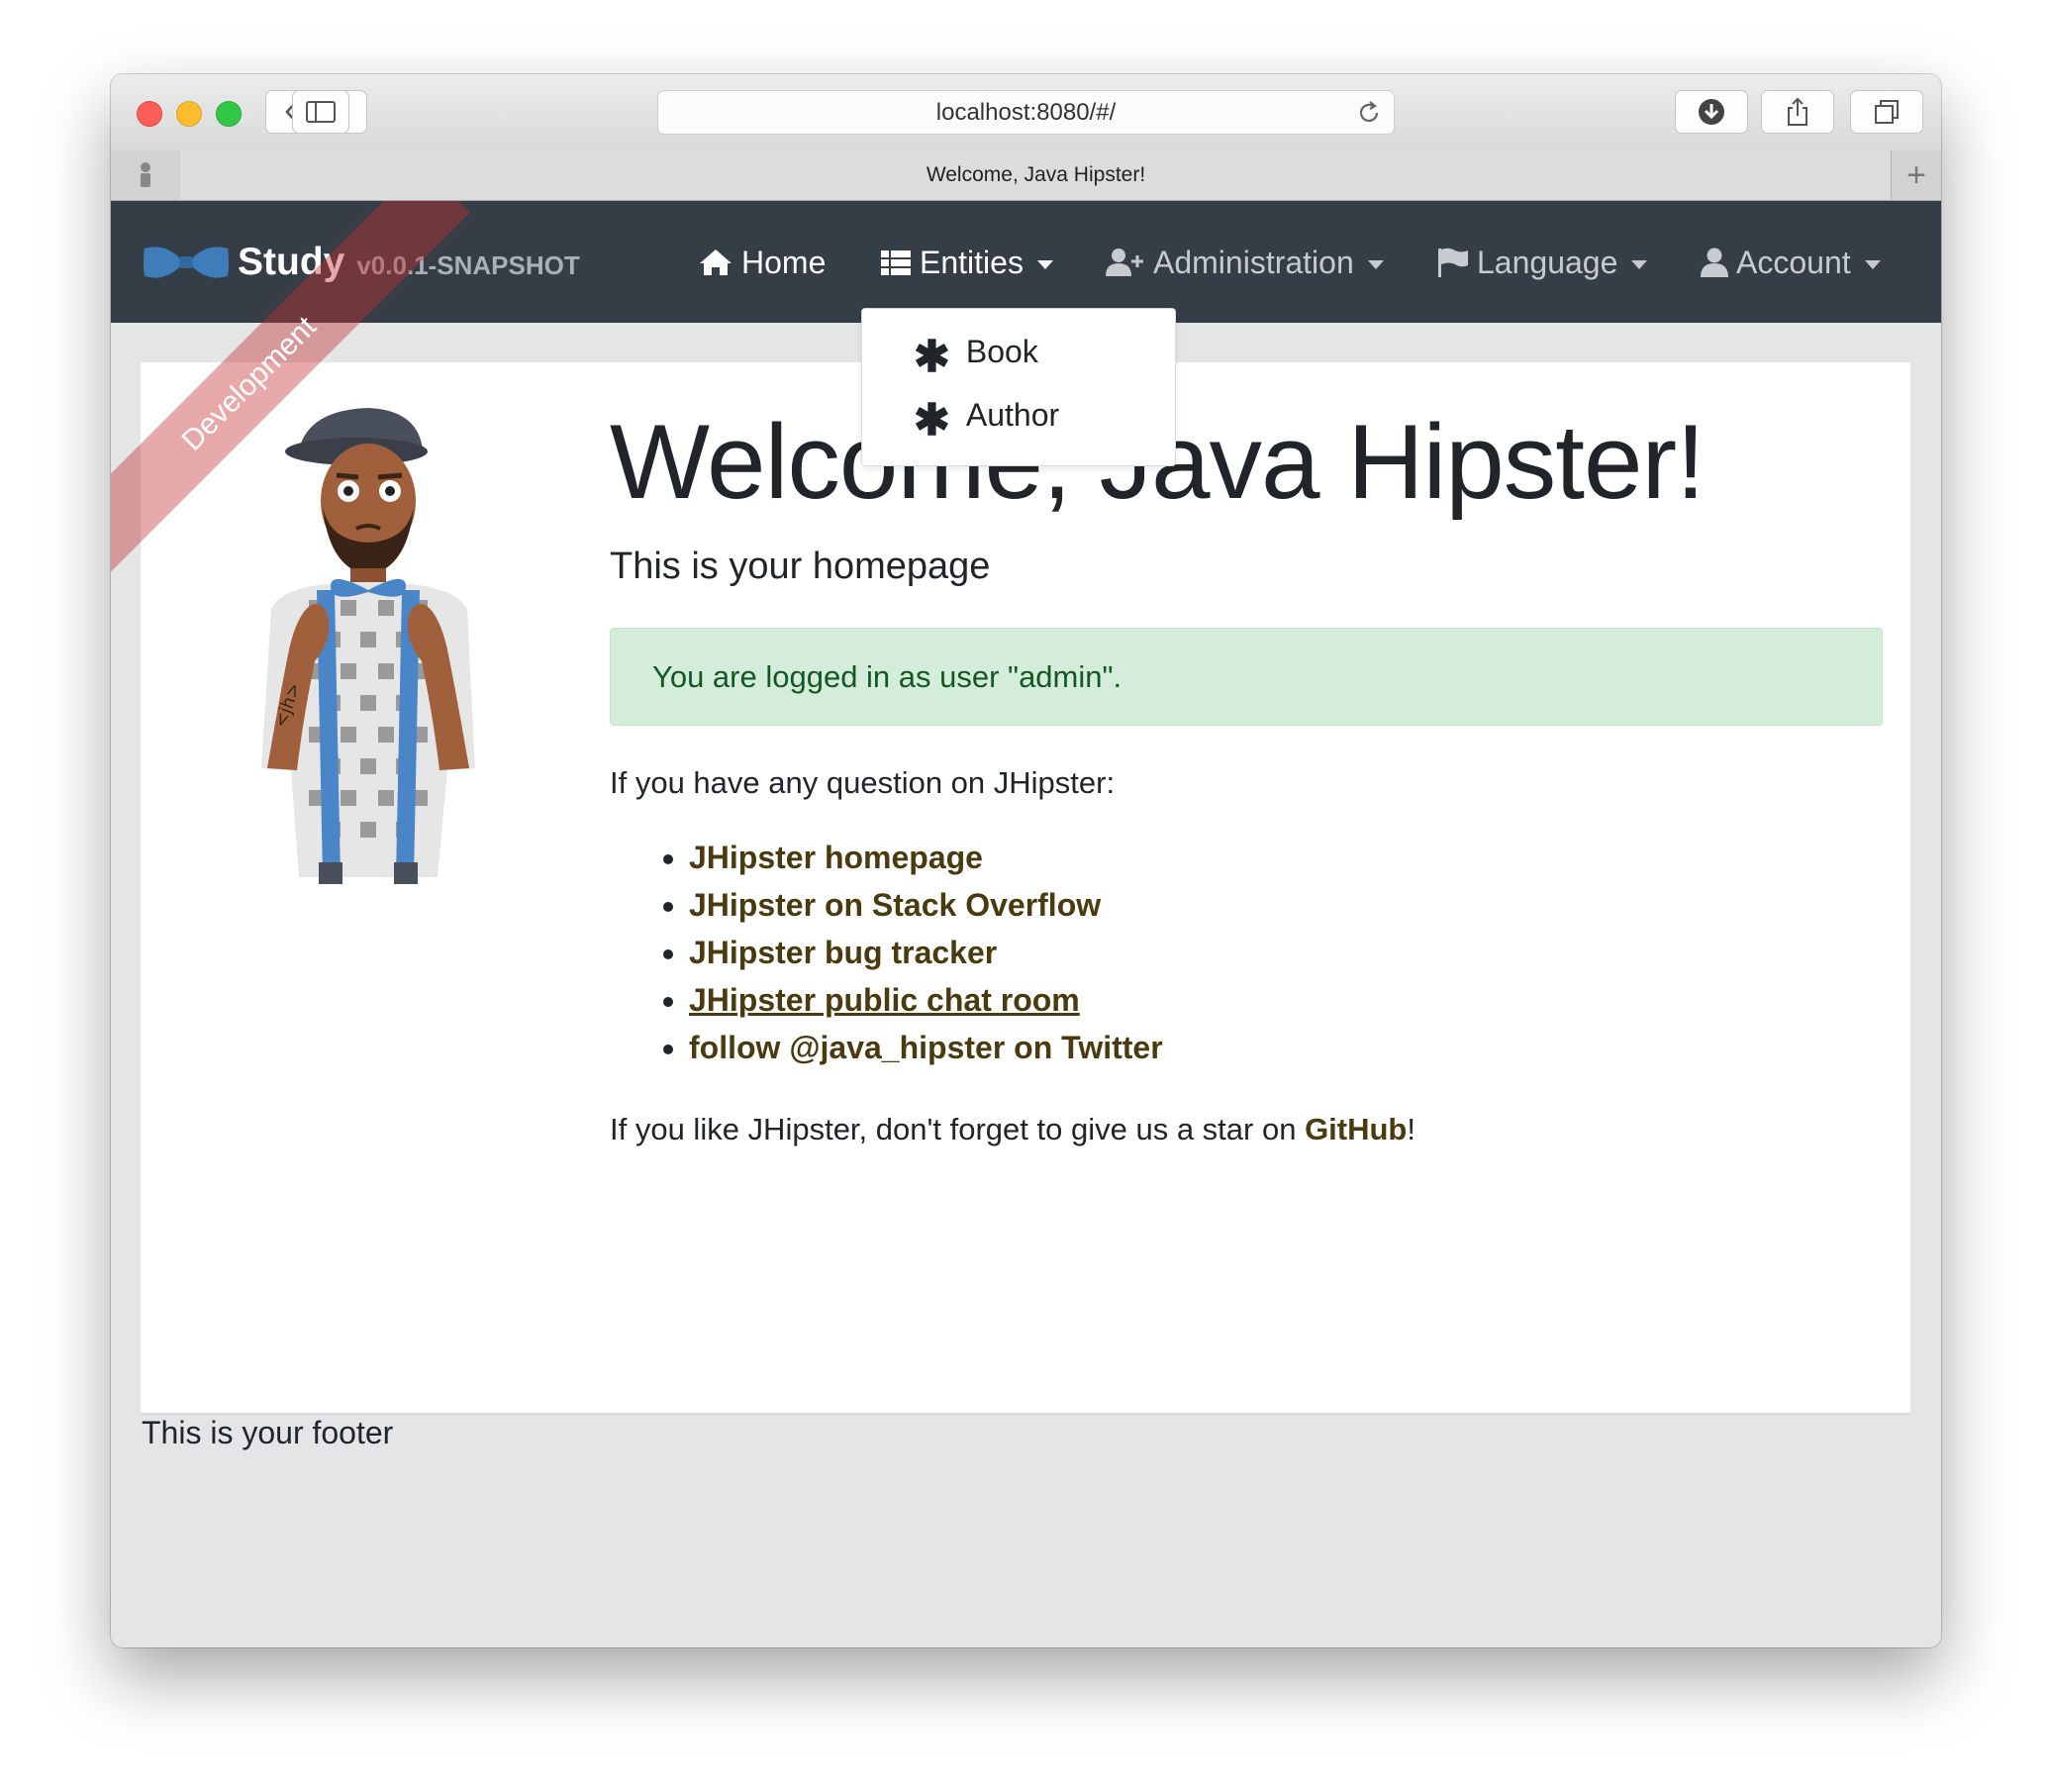  I want to click on list-item: JHipster on Stack Overflow, so click(926, 905).